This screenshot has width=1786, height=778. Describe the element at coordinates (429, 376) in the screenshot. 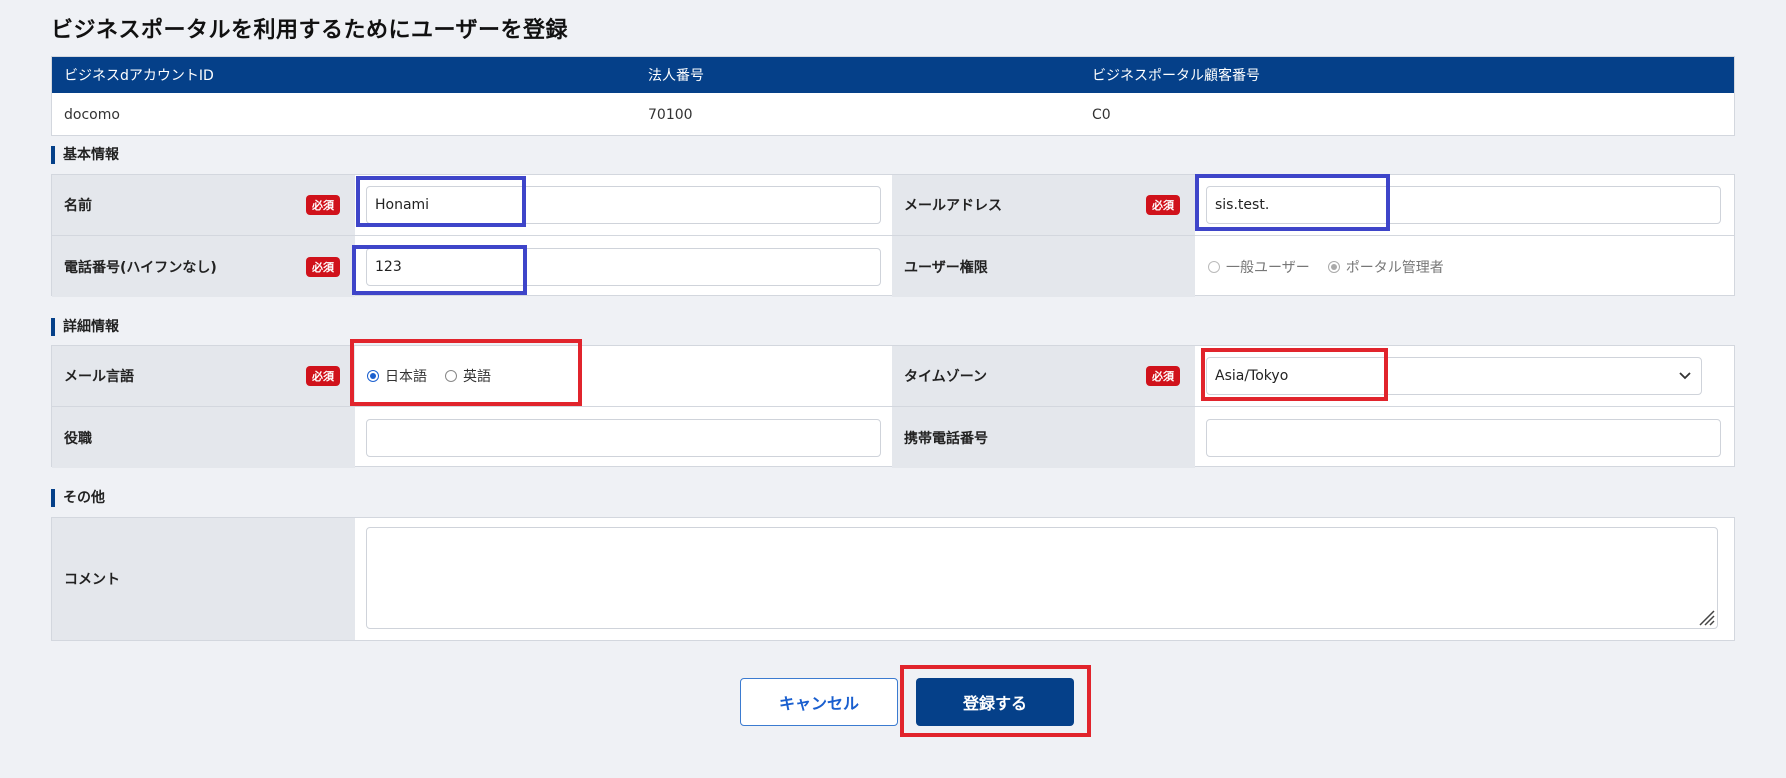

I see `mail-lang-radio-group: 日本語 英語` at that location.